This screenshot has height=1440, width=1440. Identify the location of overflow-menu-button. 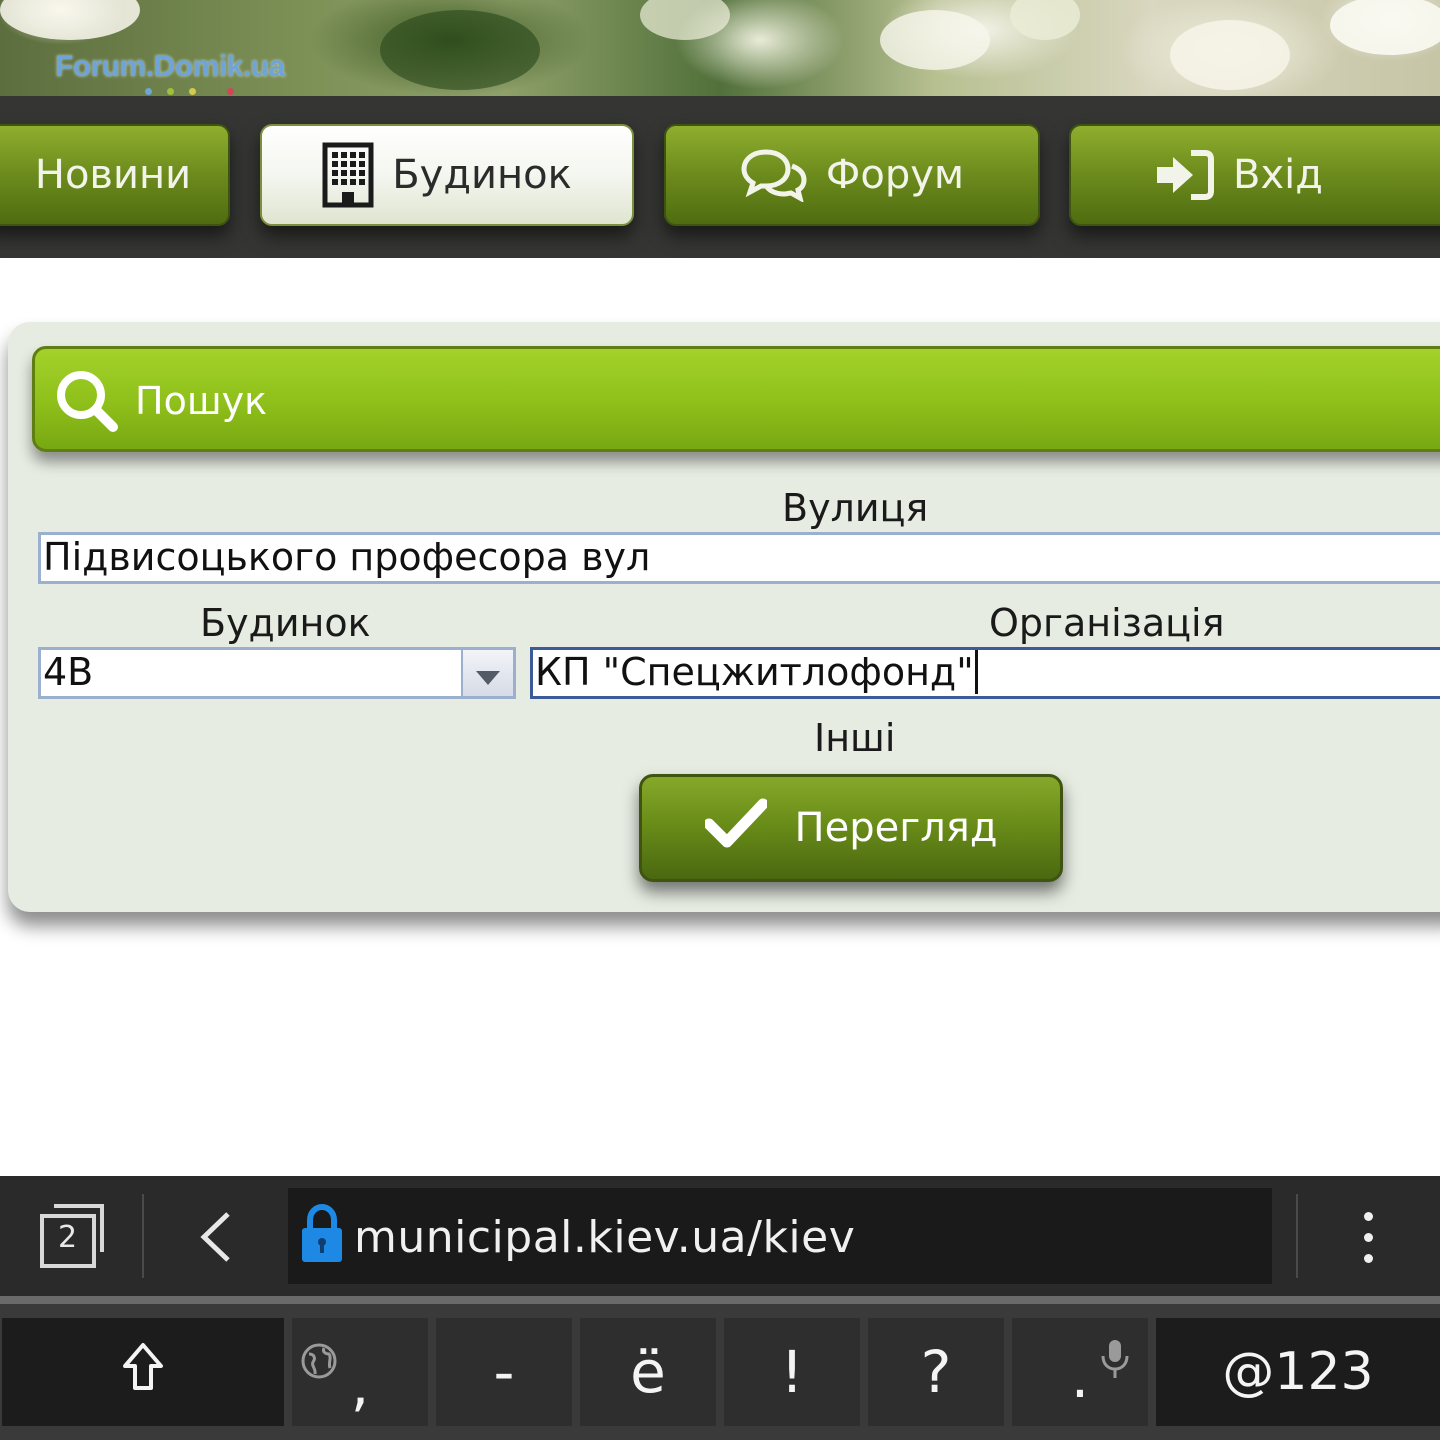
(1368, 1238).